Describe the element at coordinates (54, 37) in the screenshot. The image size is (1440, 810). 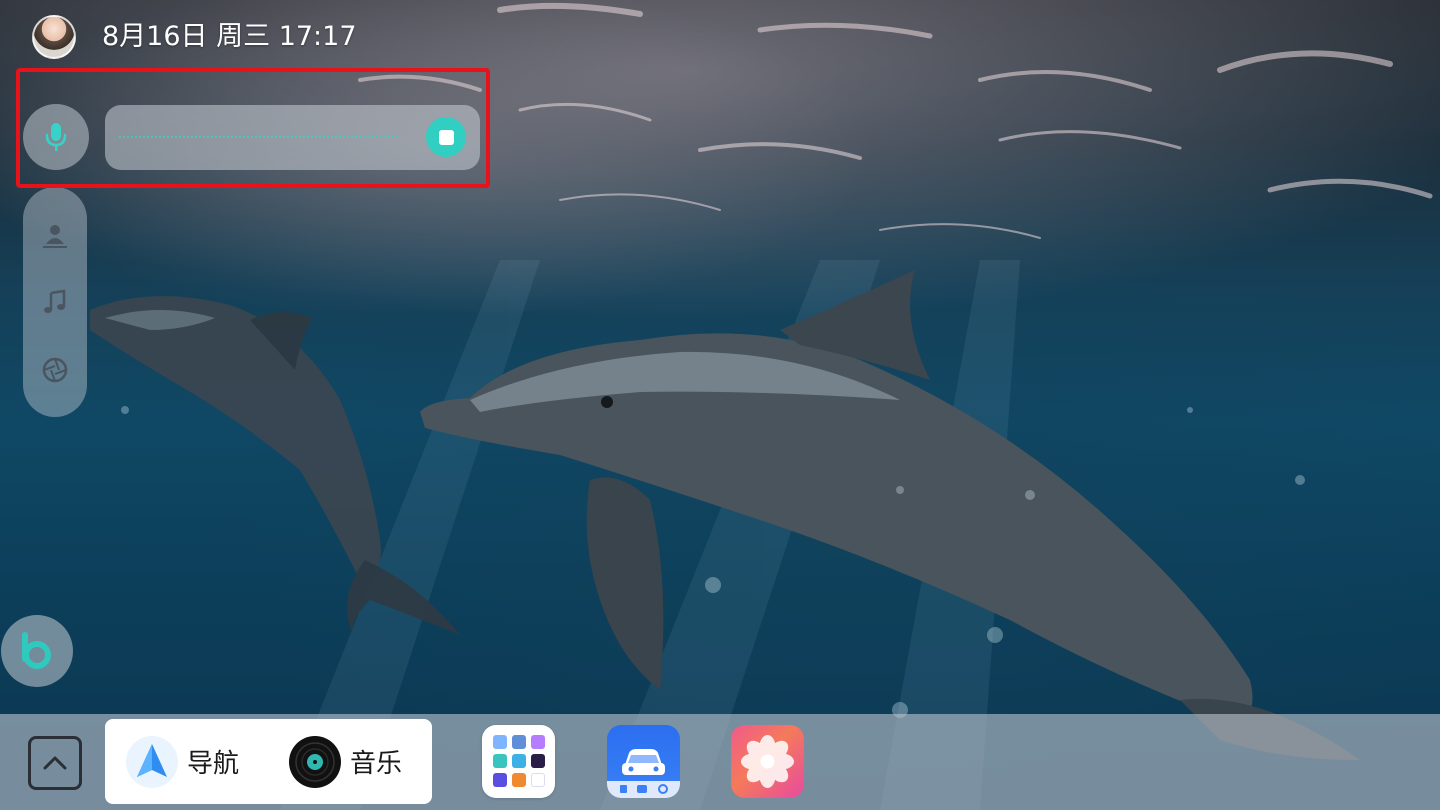
I see `user-avatar` at that location.